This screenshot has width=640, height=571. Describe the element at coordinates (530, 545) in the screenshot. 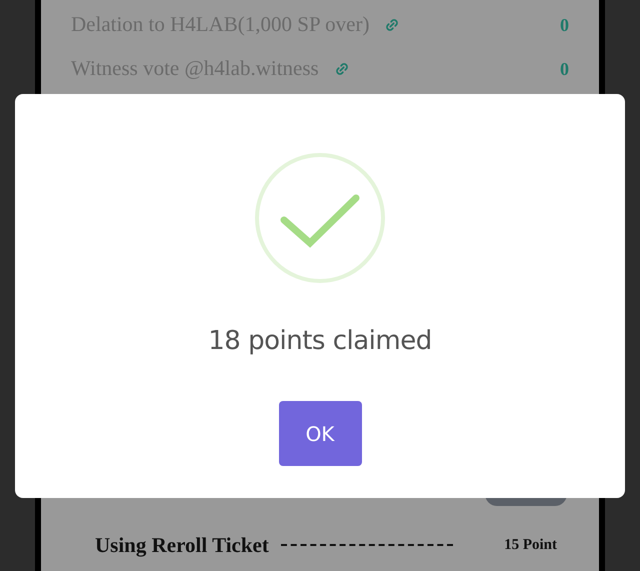

I see `cost-points: 15 Point` at that location.